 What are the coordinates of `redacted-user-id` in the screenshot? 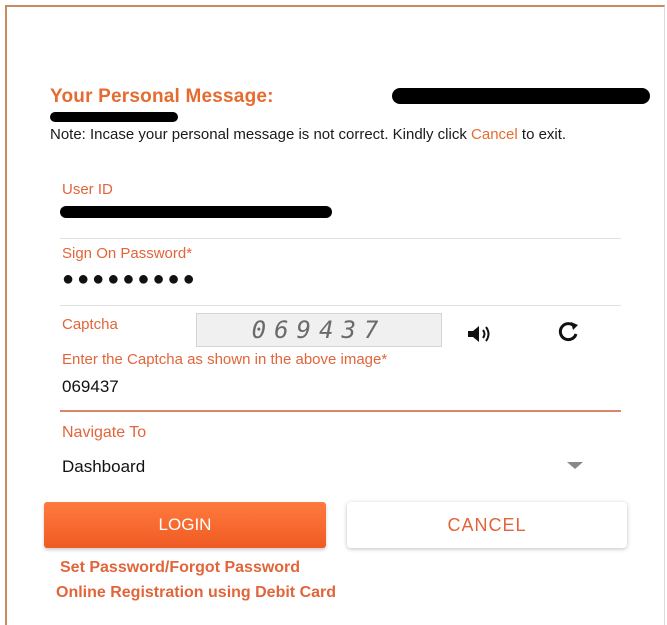 It's located at (196, 212).